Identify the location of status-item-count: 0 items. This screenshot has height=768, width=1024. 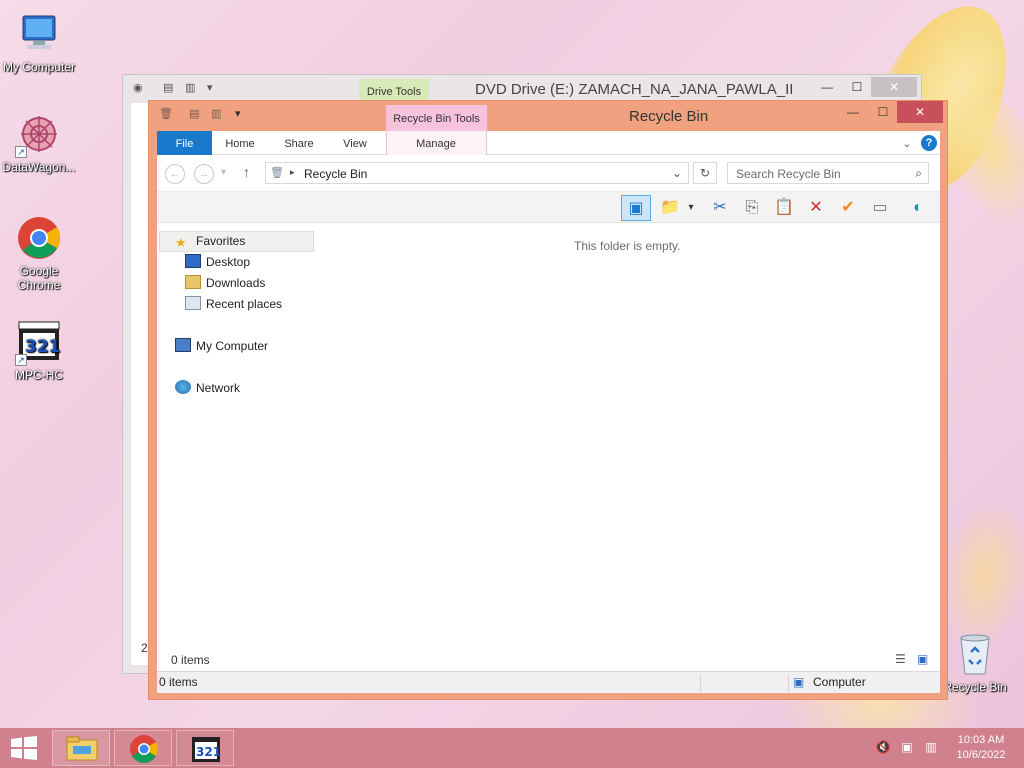
(178, 682).